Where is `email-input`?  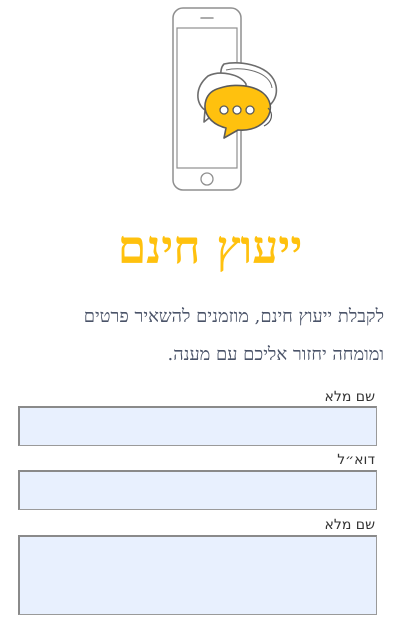 email-input is located at coordinates (197, 490).